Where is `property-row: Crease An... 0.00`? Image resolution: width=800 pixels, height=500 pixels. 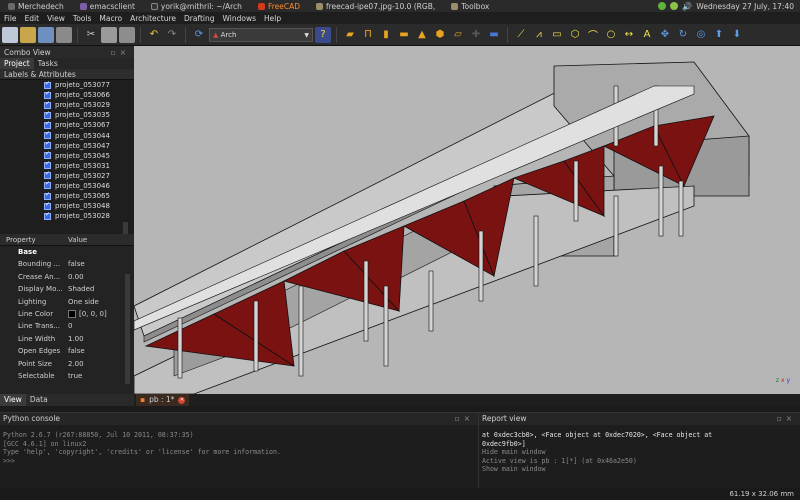 property-row: Crease An... 0.00 is located at coordinates (67, 277).